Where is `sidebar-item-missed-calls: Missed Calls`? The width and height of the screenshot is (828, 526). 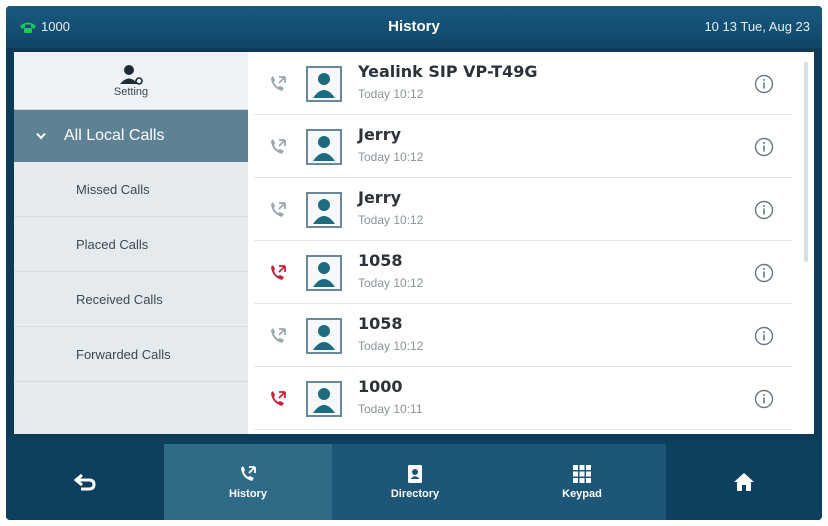 sidebar-item-missed-calls: Missed Calls is located at coordinates (131, 189).